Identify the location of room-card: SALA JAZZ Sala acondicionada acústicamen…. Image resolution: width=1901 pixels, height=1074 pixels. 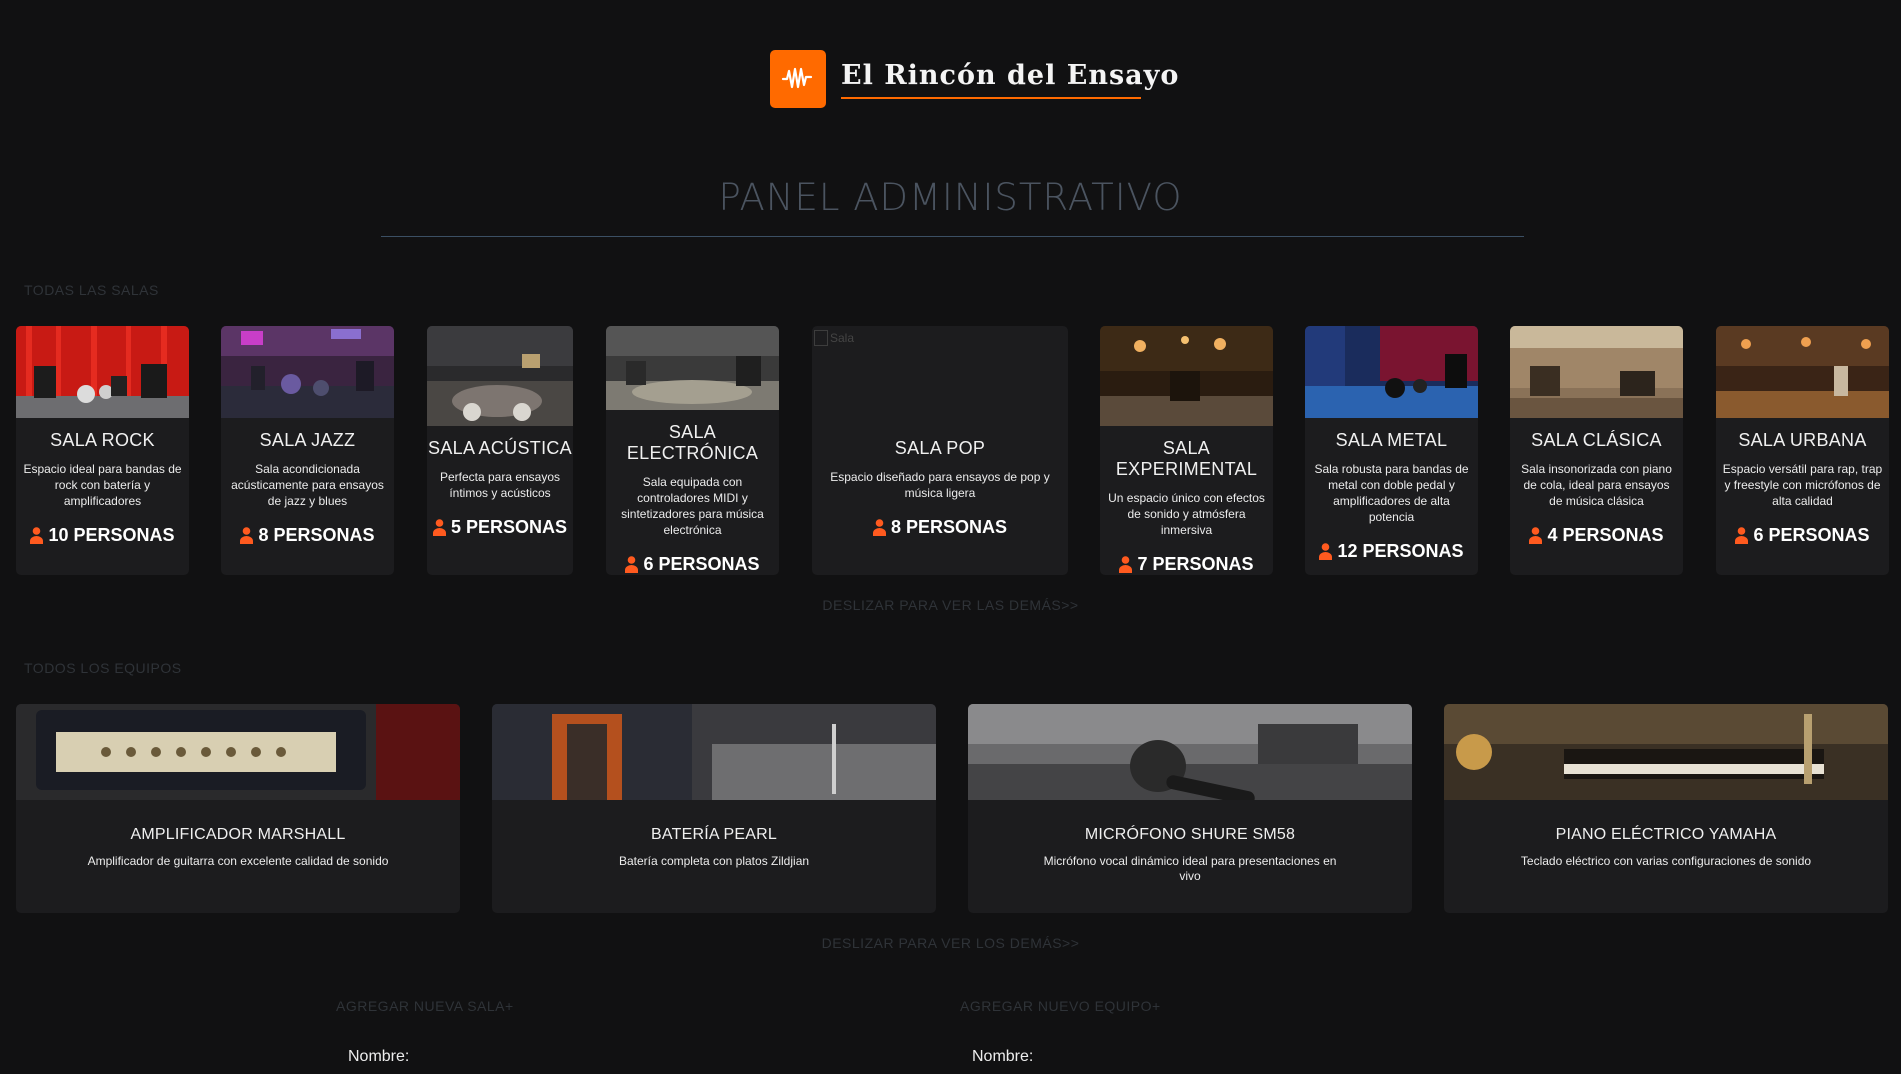
(307, 450).